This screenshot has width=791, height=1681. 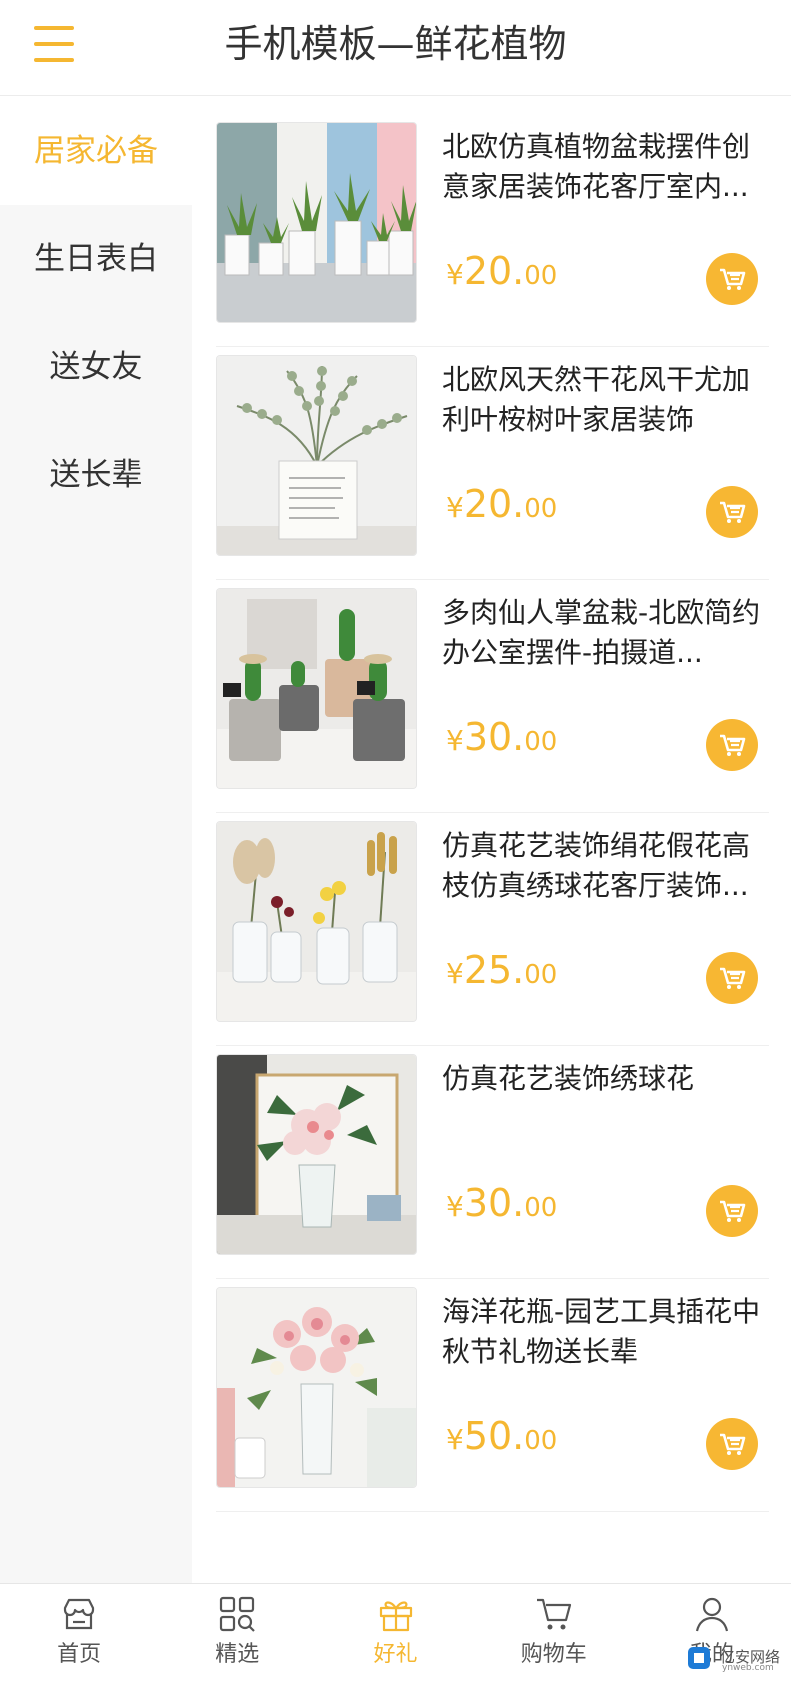 I want to click on product-title: 仿真花艺装饰绣球花, so click(x=607, y=1079).